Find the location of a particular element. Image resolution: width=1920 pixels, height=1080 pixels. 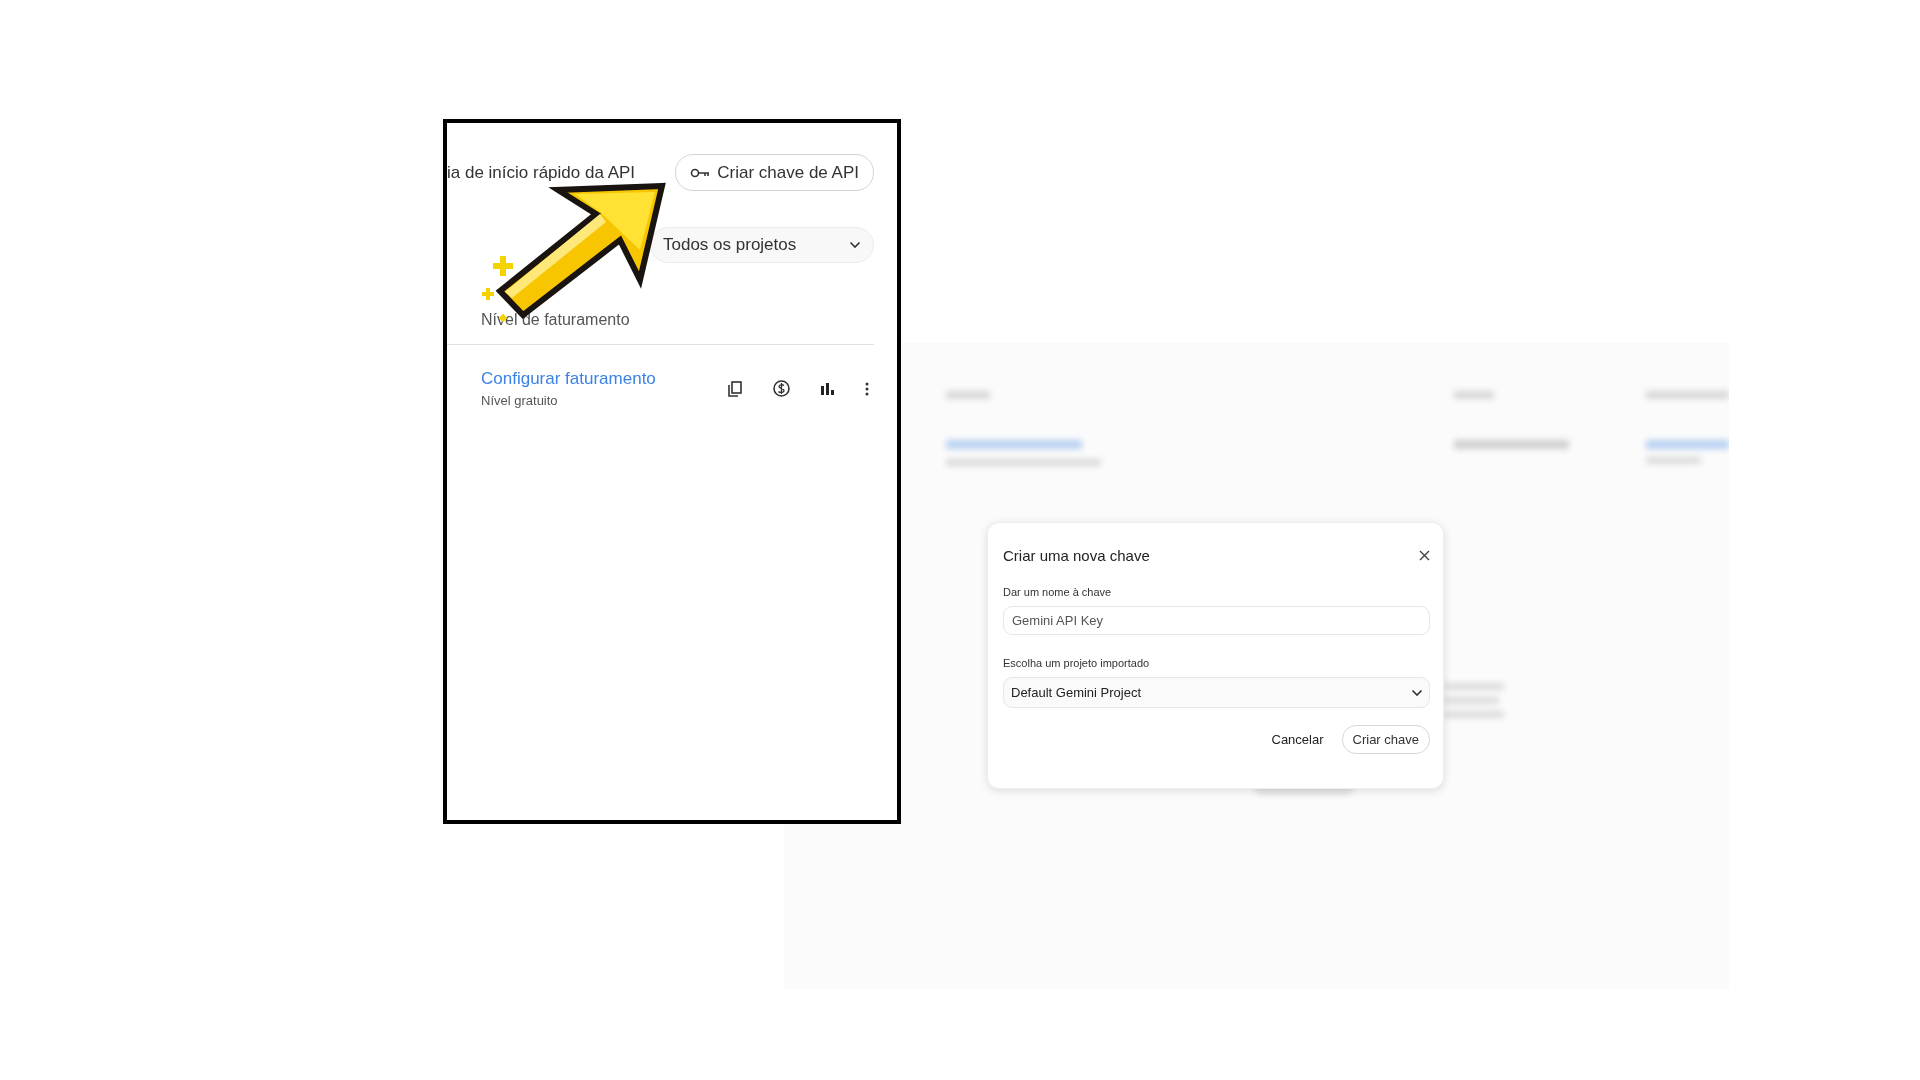

billing-link: Configurar faturamento is located at coordinates (568, 379).